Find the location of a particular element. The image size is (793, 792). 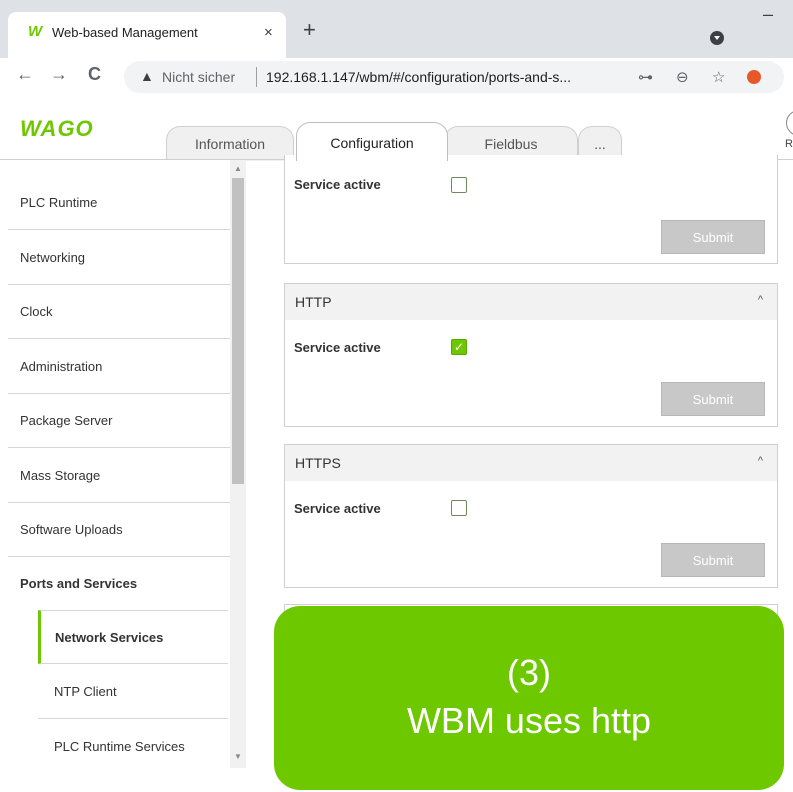

sidebar-item-clock: Clock is located at coordinates (119, 312).